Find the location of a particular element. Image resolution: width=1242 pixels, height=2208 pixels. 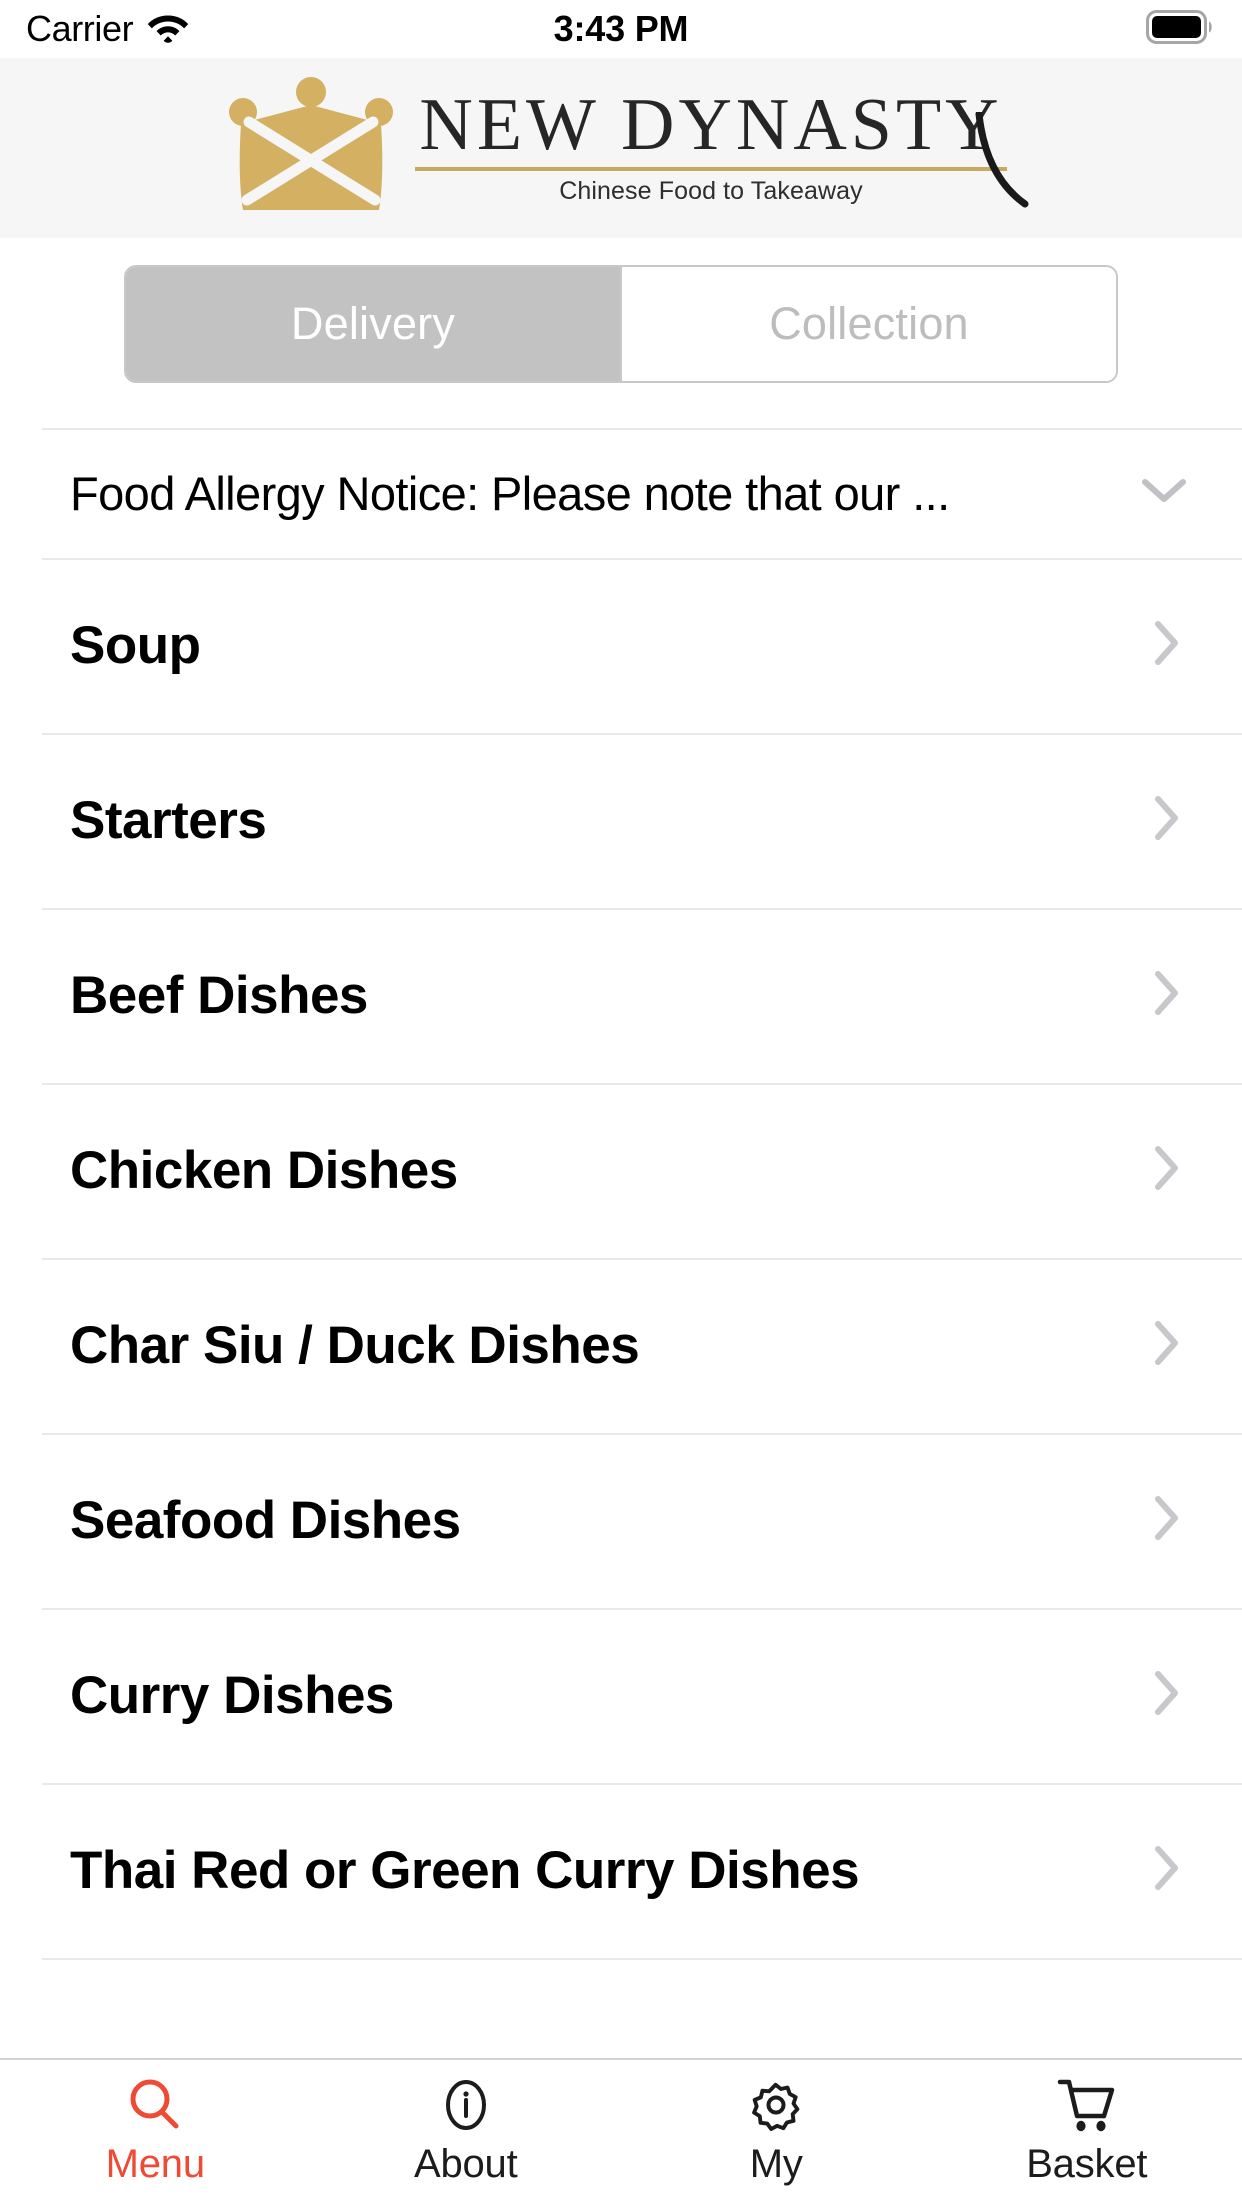

menu-category-row-char-siu-duck-dishes: Char Siu / Duck Dishes is located at coordinates (621, 1345).